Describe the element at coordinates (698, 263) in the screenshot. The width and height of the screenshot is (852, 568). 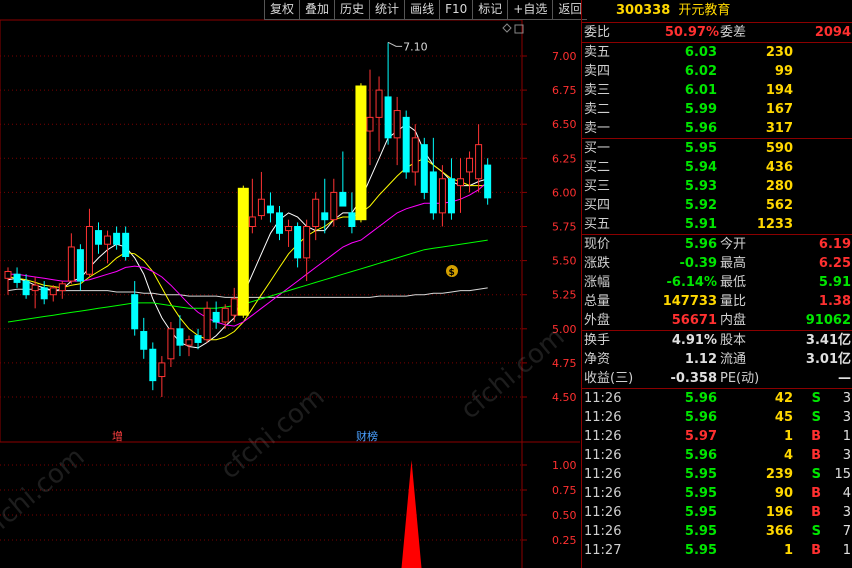
I see `stat-value: -0.39` at that location.